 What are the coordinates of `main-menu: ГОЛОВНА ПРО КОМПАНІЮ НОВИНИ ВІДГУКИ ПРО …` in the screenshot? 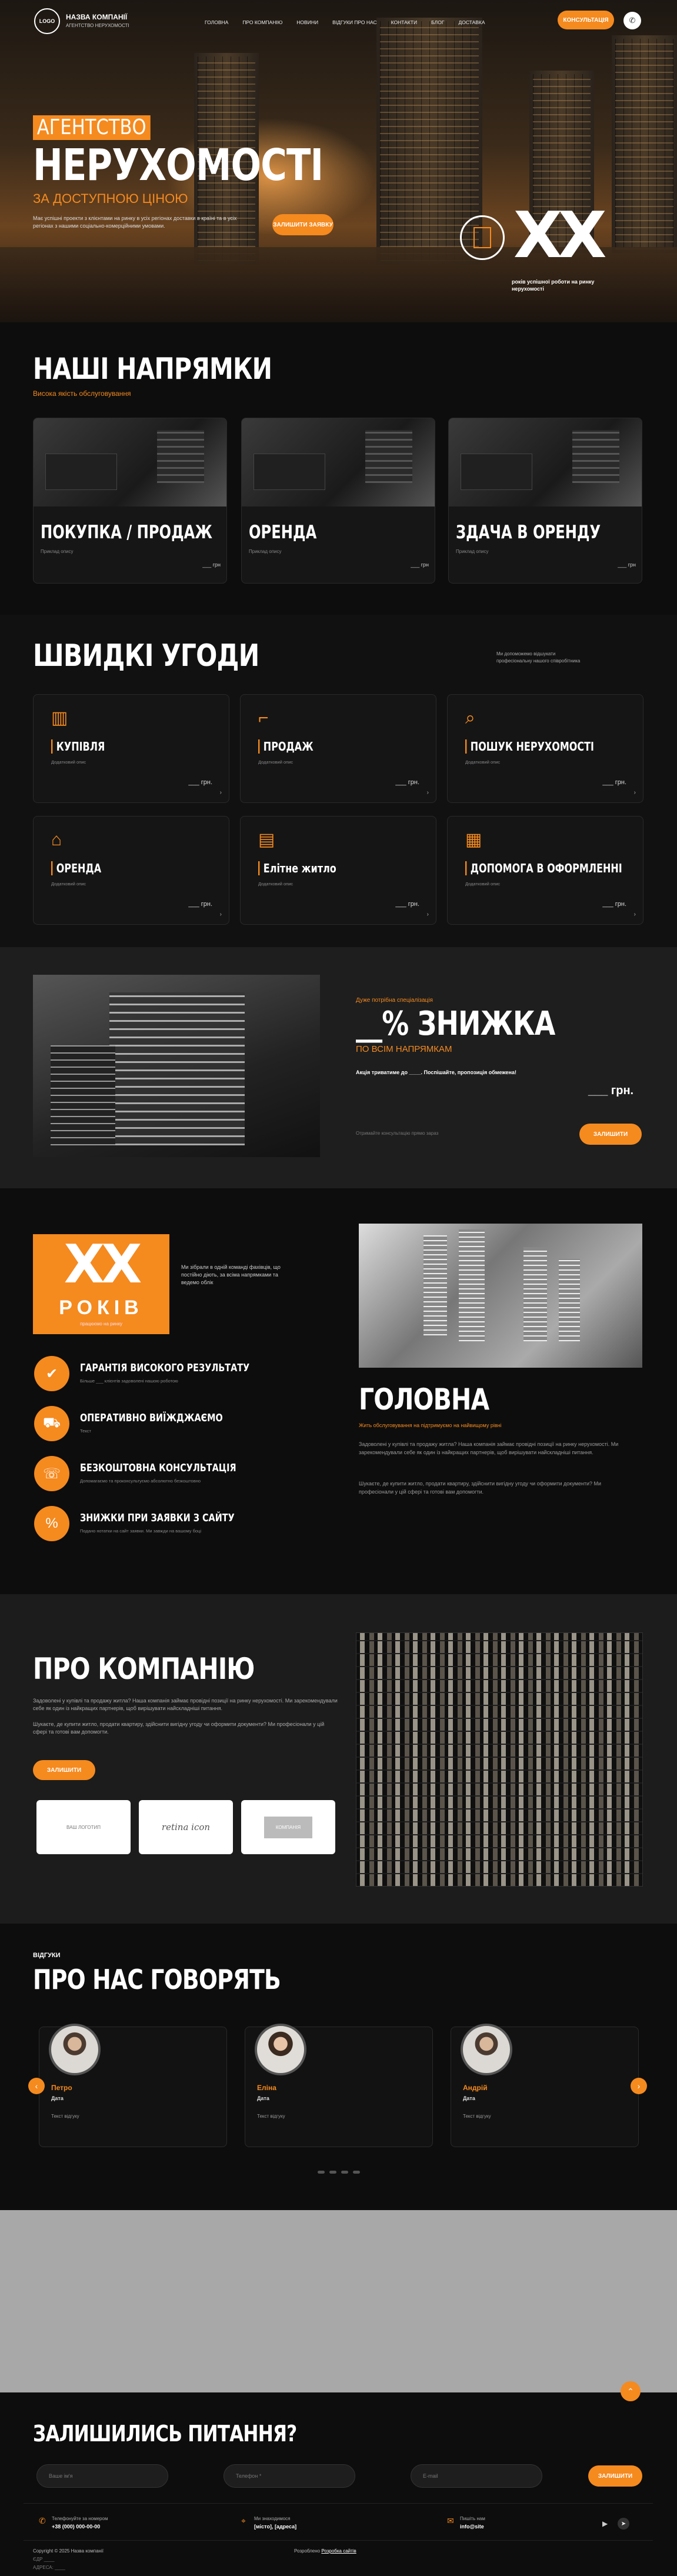 It's located at (345, 22).